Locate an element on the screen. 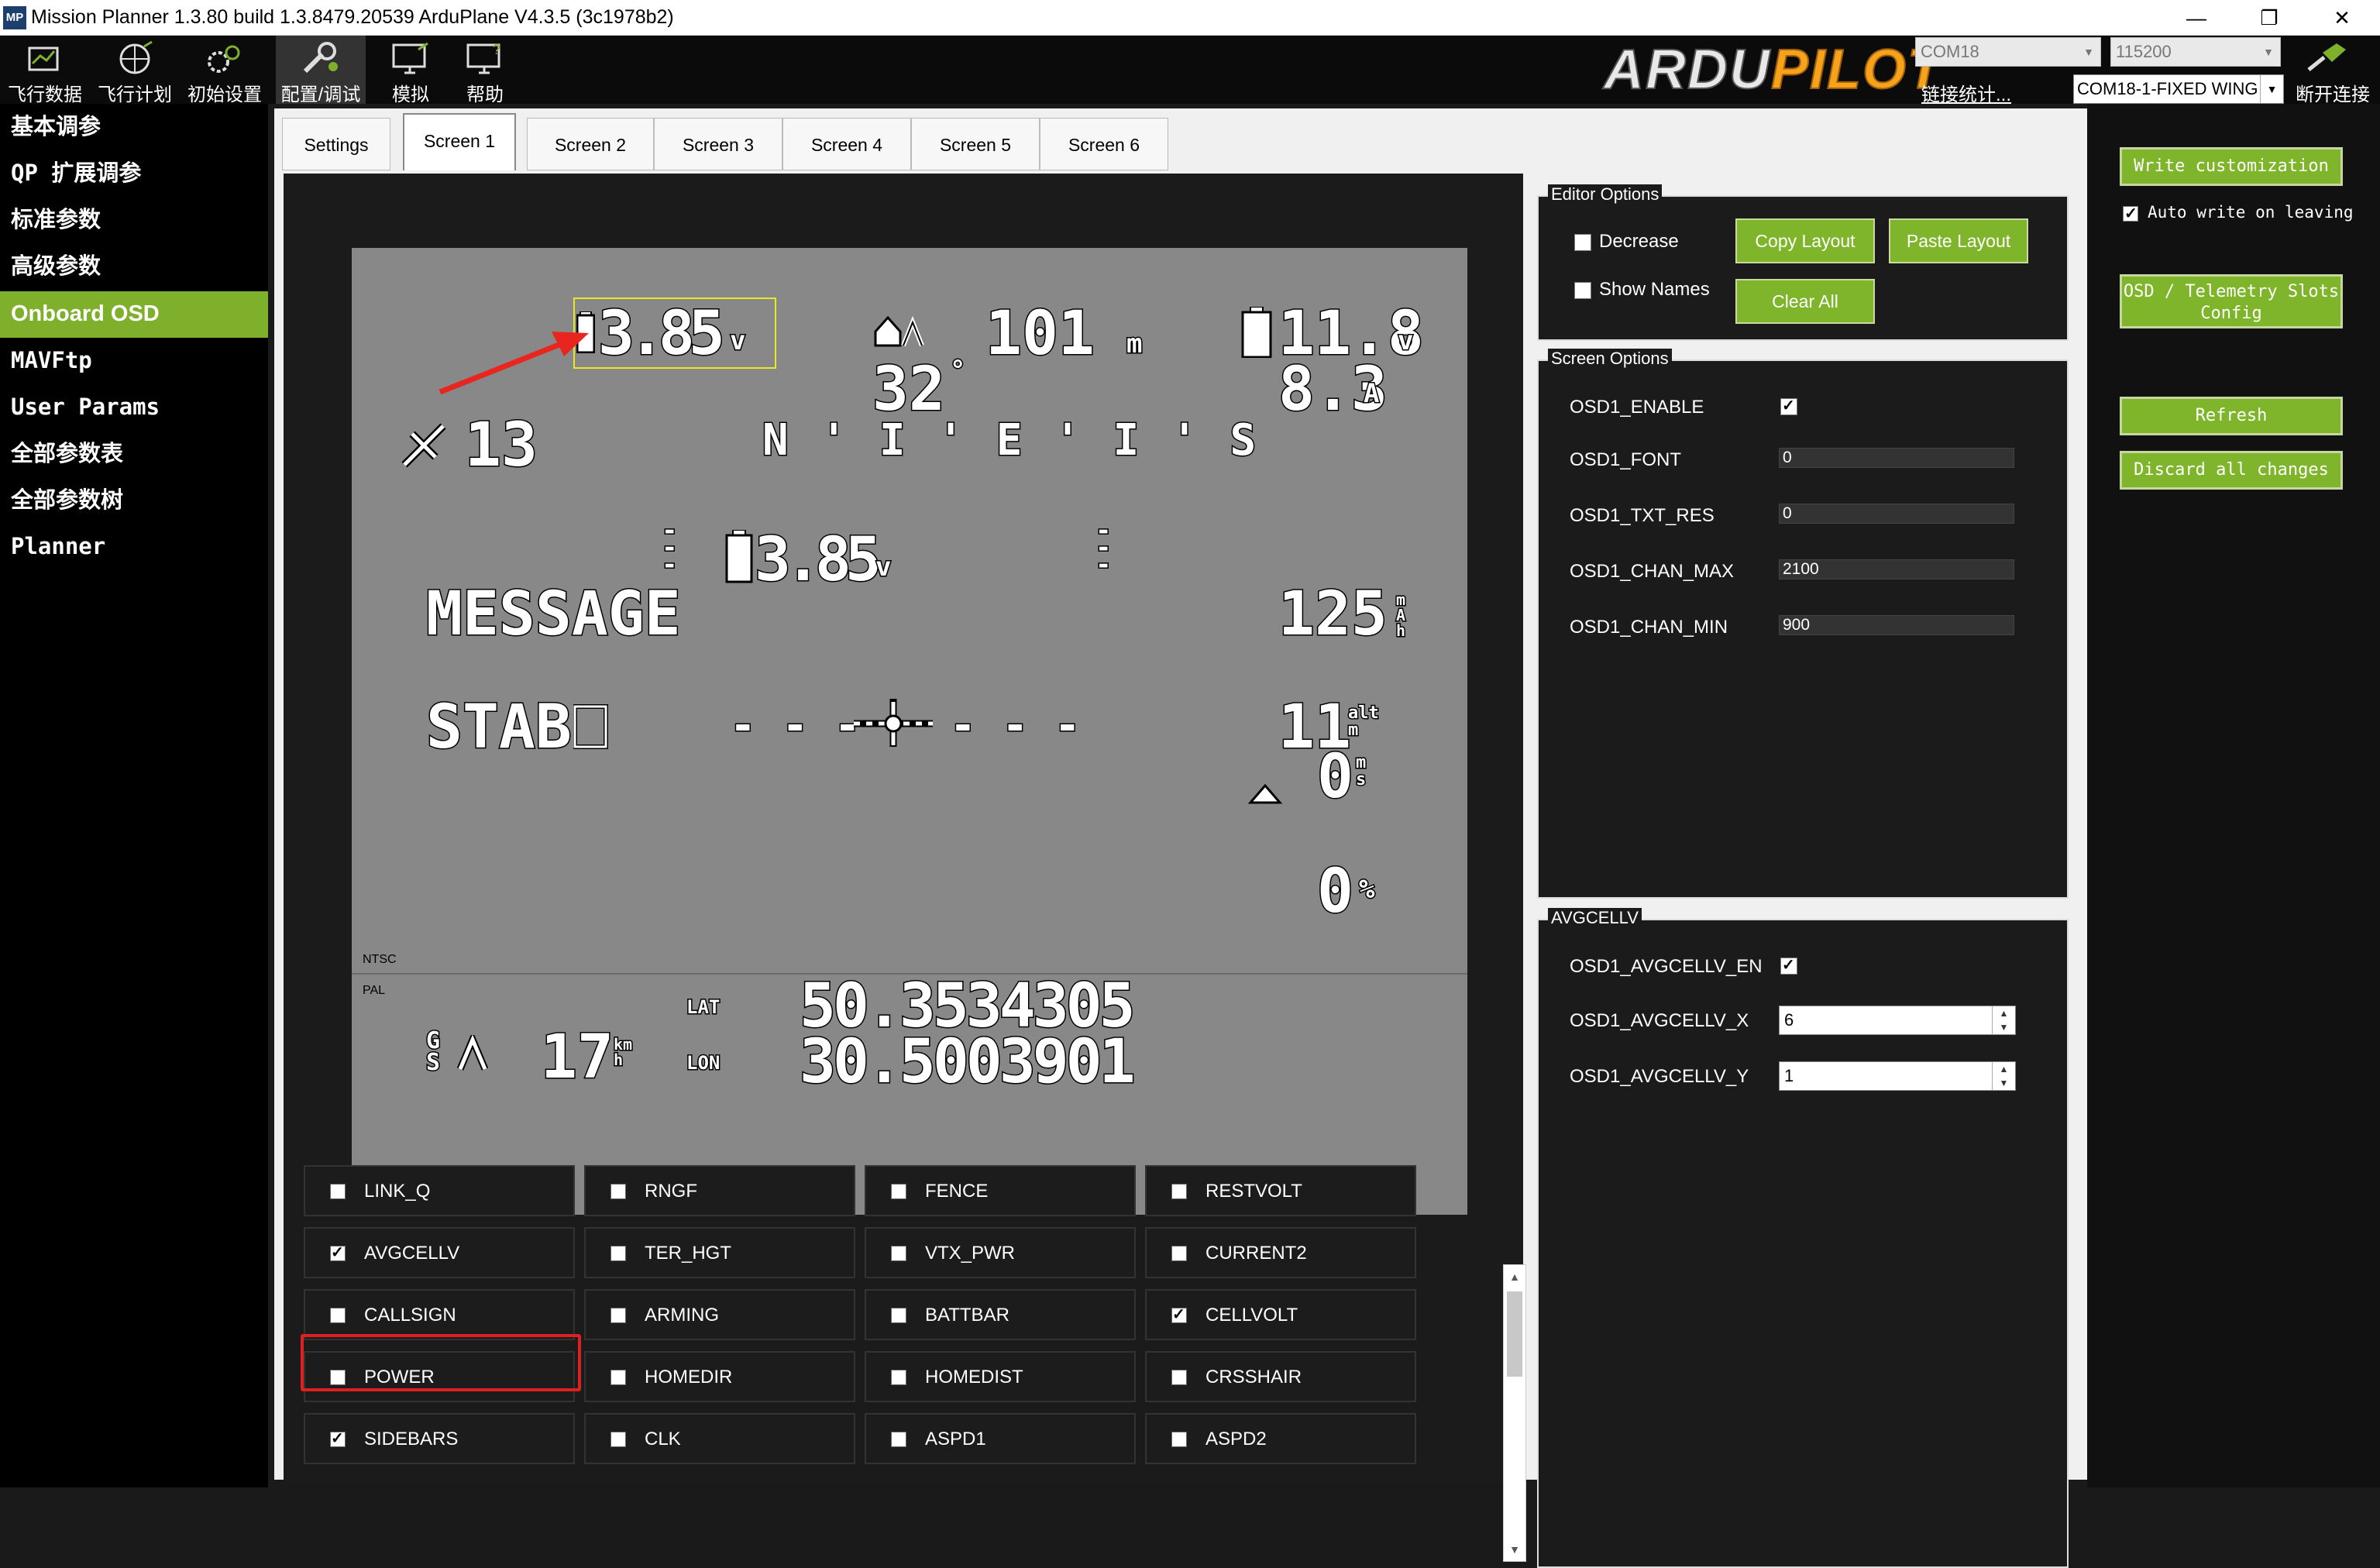 This screenshot has width=2380, height=1568. osd1-chan-min-field: 900 is located at coordinates (1896, 625).